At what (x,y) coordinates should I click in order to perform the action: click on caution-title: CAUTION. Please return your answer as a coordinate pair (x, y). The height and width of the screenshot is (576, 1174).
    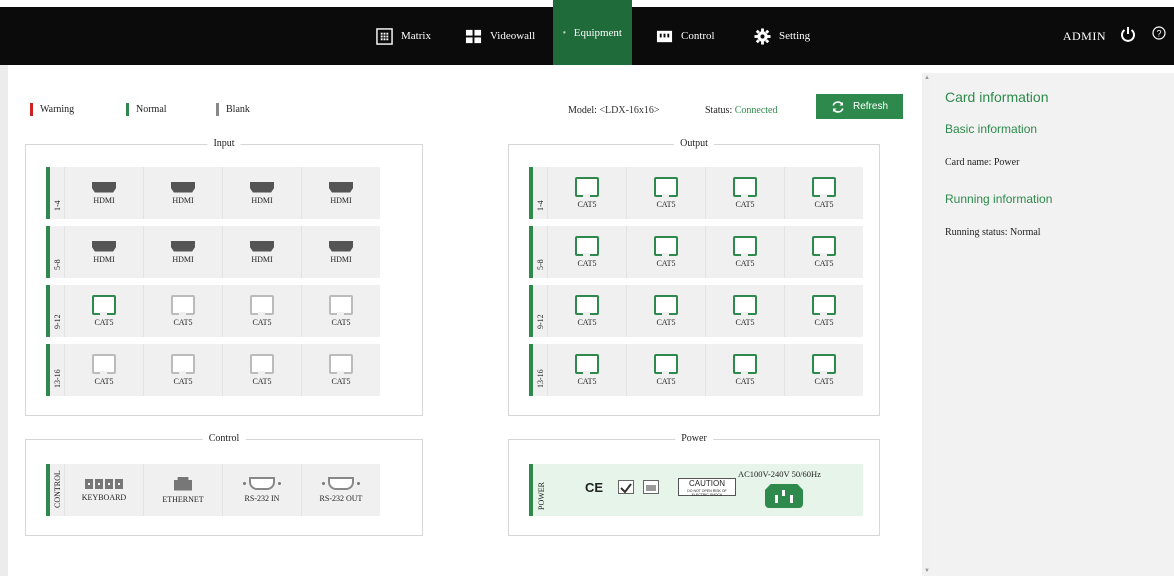
    Looking at the image, I should click on (707, 483).